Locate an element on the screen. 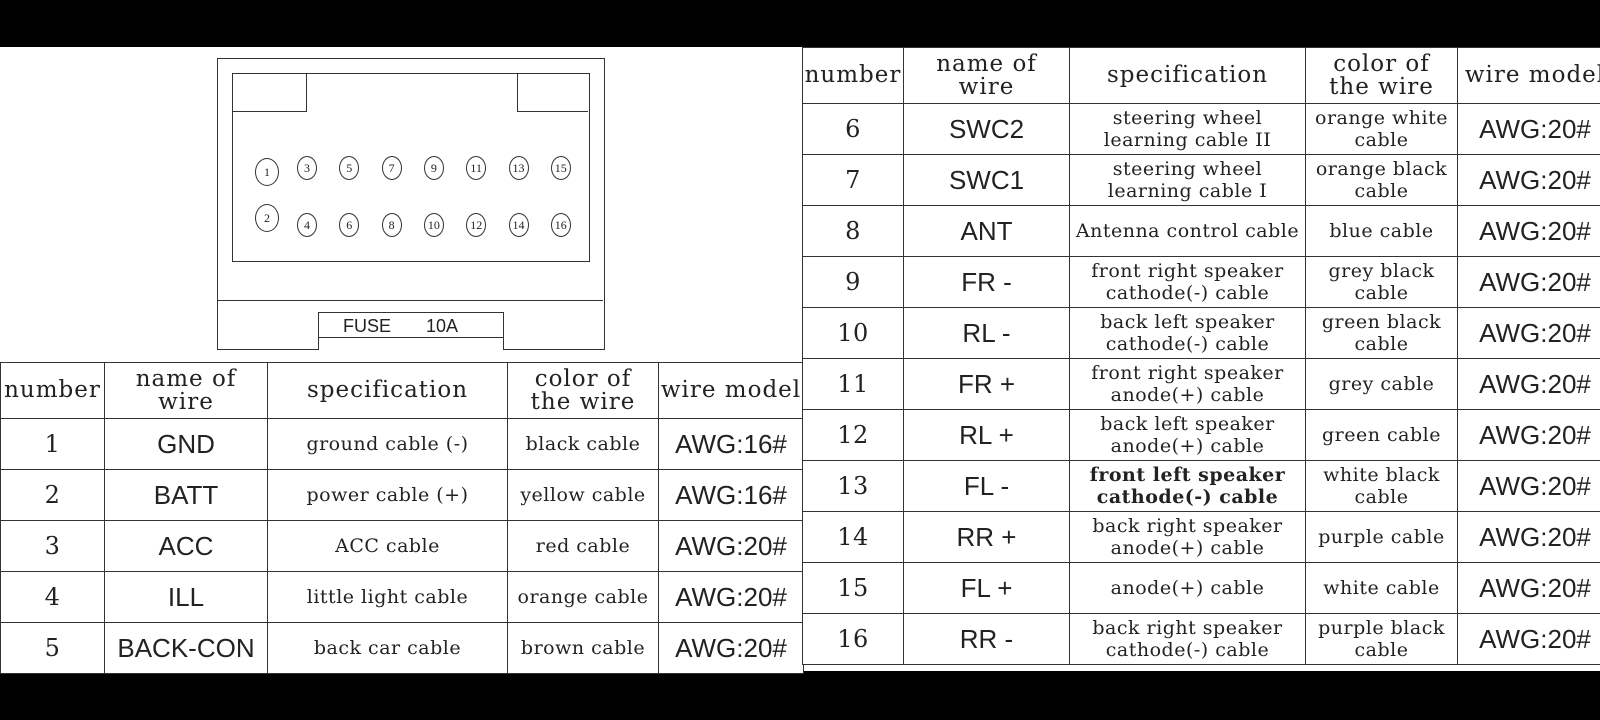 Image resolution: width=1600 pixels, height=720 pixels. pin-15: 15 is located at coordinates (560, 168).